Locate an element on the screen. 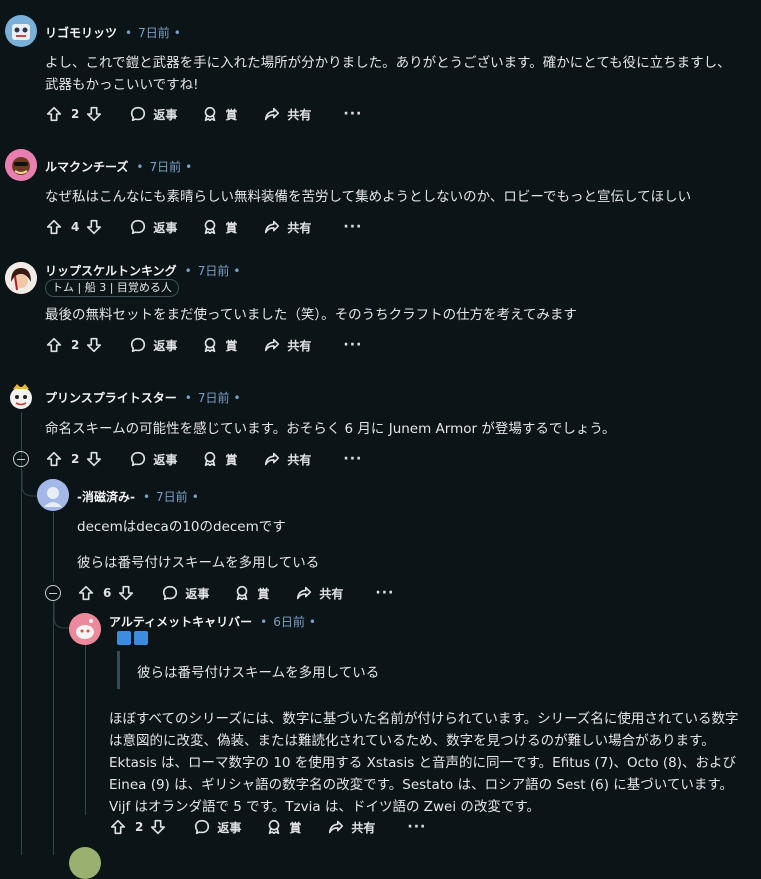 Image resolution: width=761 pixels, height=879 pixels. comment-actions: 6 返事 賞 共有 ··· is located at coordinates (235, 593).